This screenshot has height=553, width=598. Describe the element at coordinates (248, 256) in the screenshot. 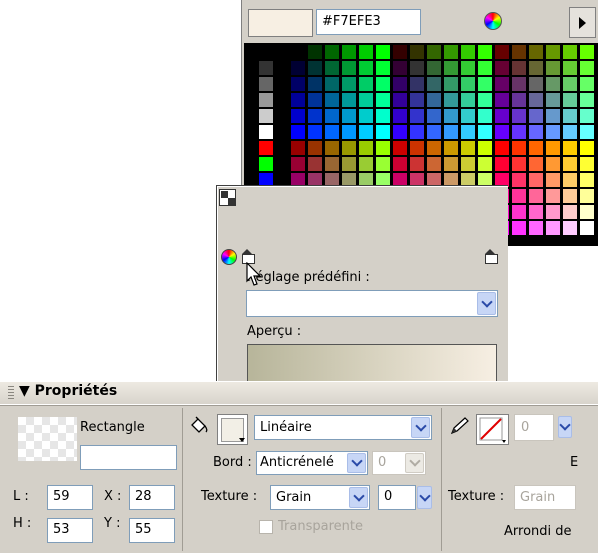

I see `gradient-stop-left` at that location.